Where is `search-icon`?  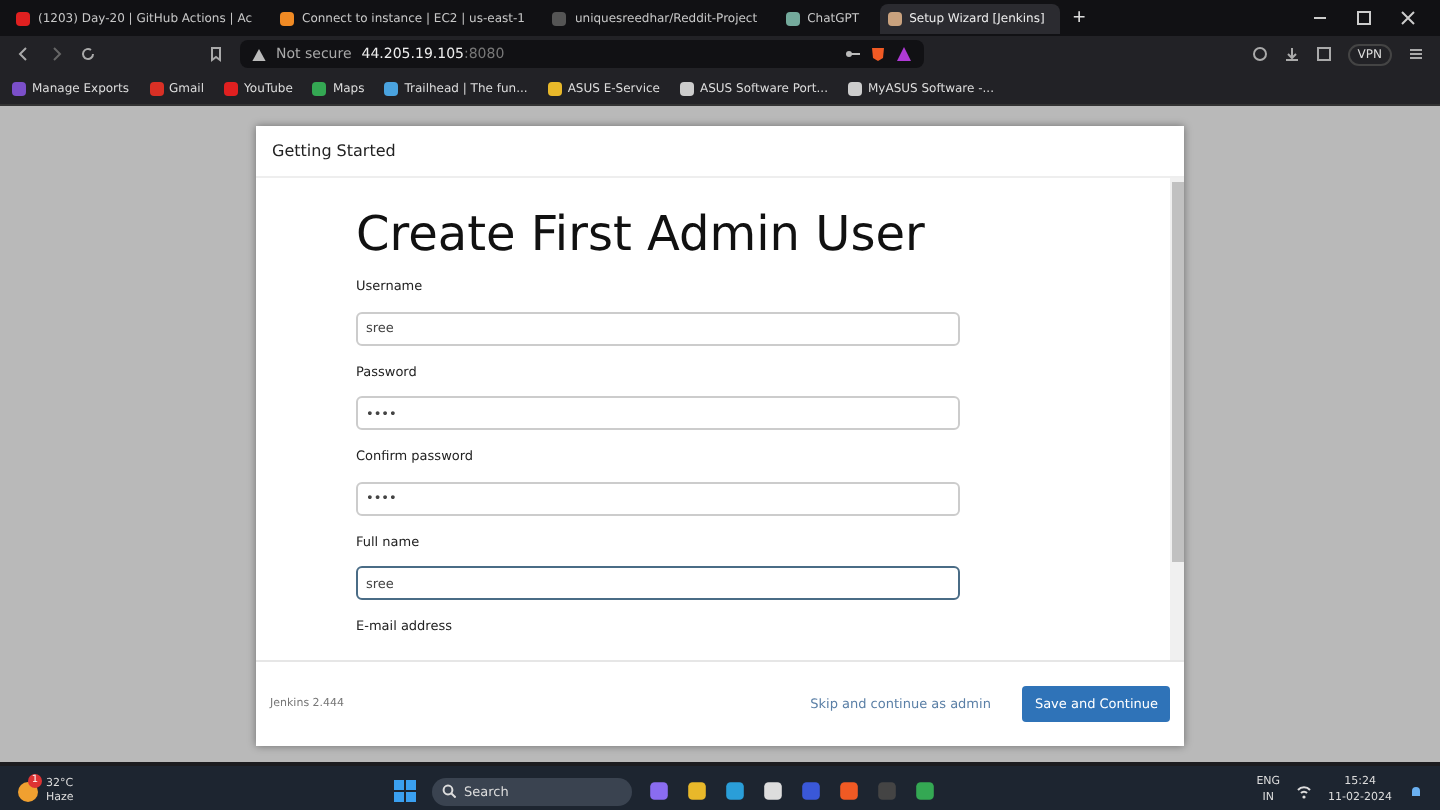 search-icon is located at coordinates (448, 791).